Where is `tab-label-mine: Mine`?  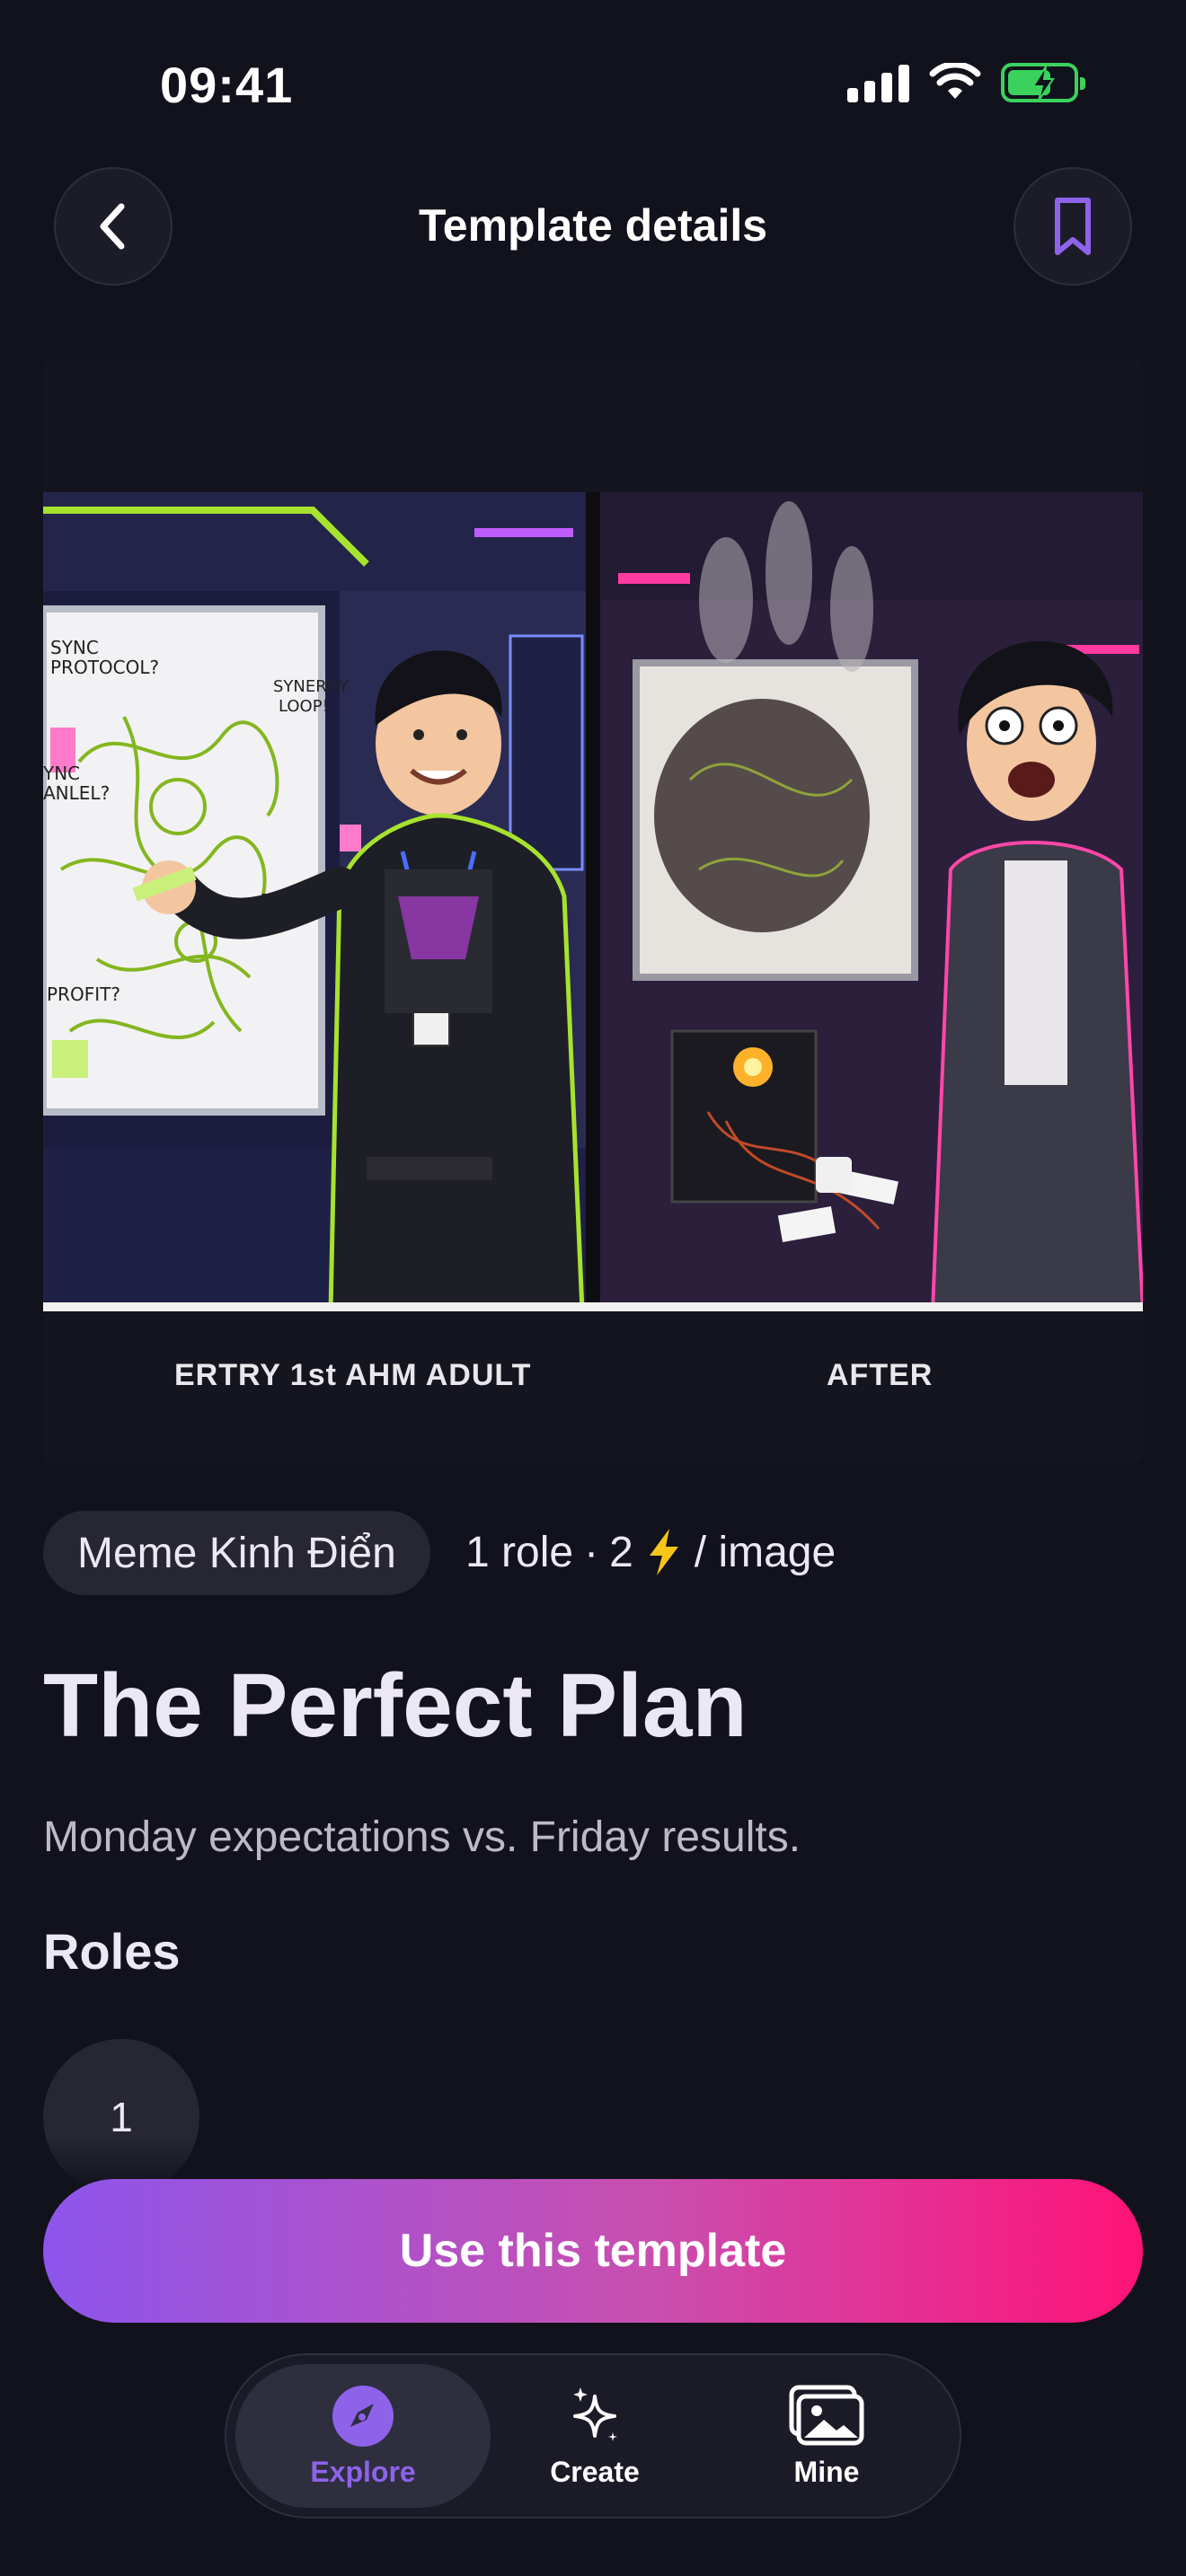
tab-label-mine: Mine is located at coordinates (826, 2471).